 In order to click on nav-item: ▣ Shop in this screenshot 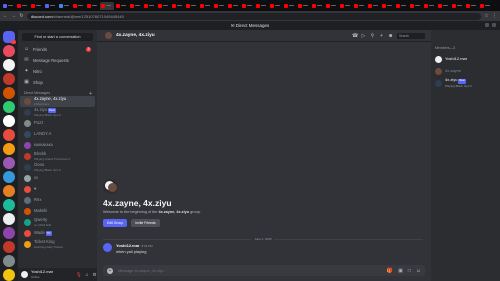, I will do `click(57, 82)`.